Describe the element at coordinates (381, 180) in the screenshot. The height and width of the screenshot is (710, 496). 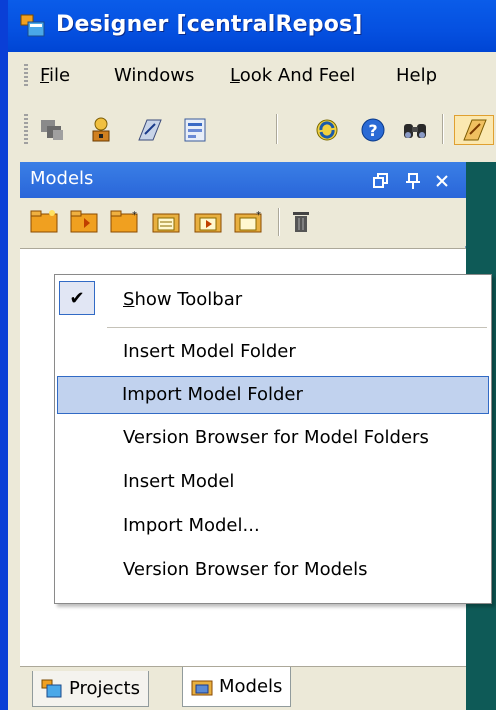
I see `restore-icon` at that location.